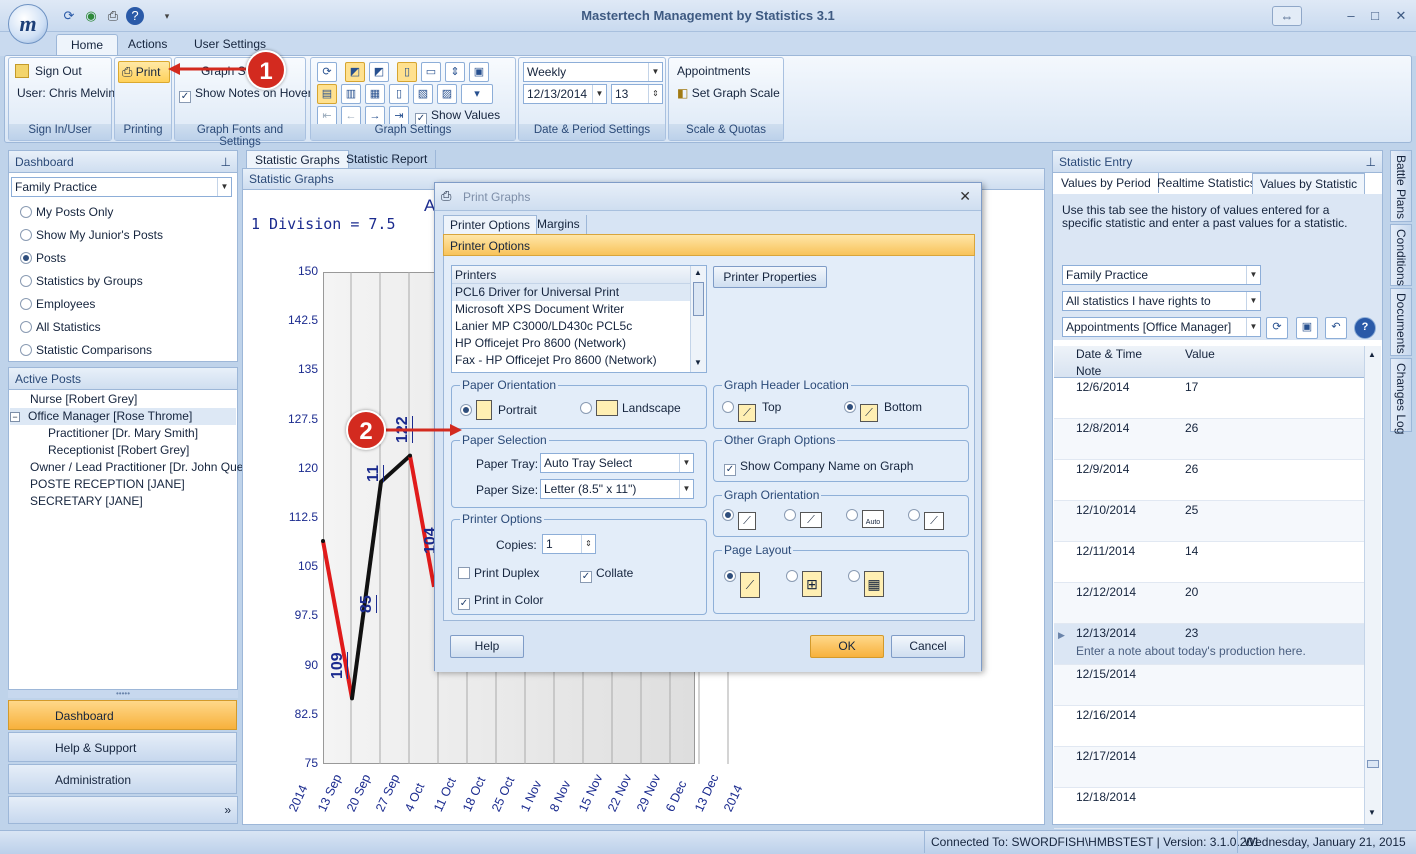 This screenshot has height=854, width=1416. What do you see at coordinates (266, 70) in the screenshot?
I see `callout-1: 1` at bounding box center [266, 70].